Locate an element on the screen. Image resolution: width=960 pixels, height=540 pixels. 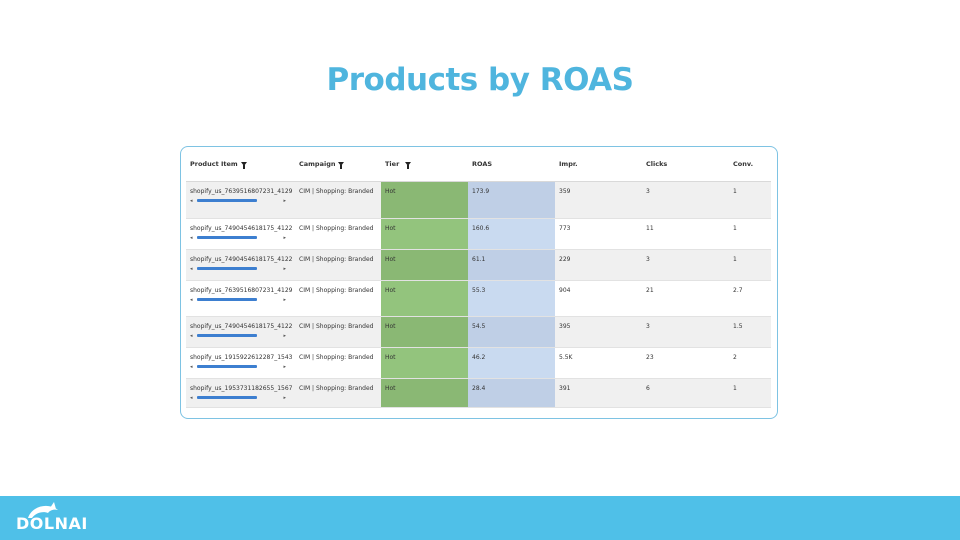
column-header-clicks: Clicks is located at coordinates (685, 167).